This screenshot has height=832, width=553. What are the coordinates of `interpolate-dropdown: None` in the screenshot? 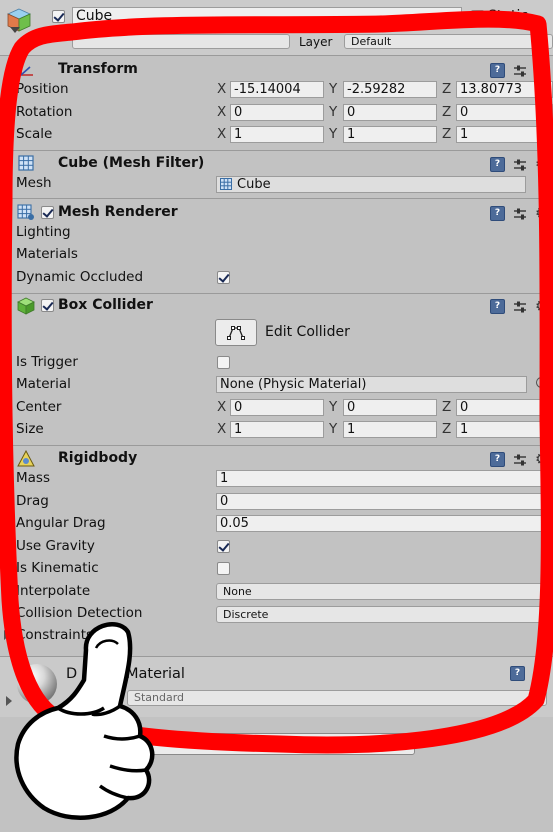 It's located at (384, 591).